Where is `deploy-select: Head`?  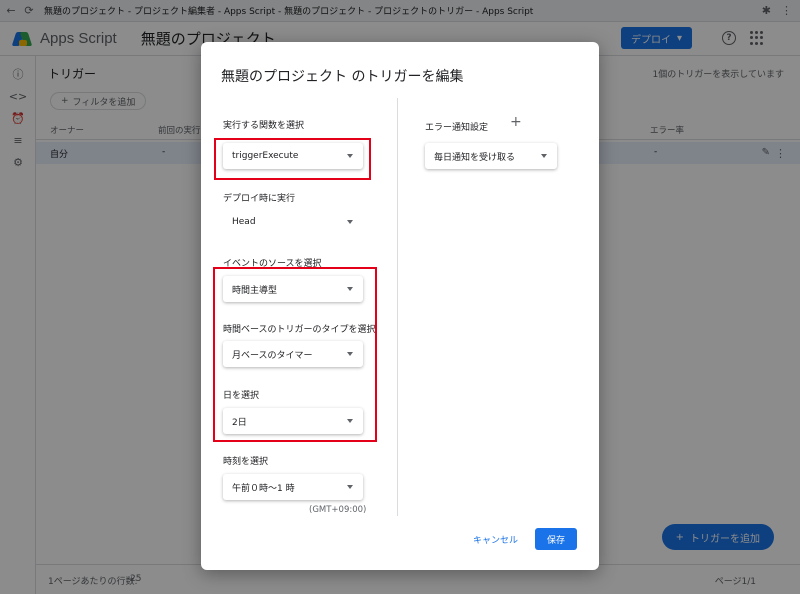 deploy-select: Head is located at coordinates (293, 222).